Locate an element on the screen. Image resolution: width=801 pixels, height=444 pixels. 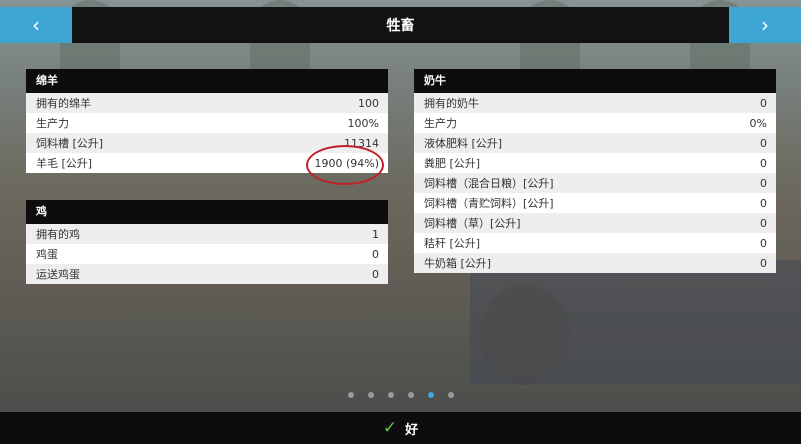
sheep-row-productivity: 生产力 100% is located at coordinates (207, 123).